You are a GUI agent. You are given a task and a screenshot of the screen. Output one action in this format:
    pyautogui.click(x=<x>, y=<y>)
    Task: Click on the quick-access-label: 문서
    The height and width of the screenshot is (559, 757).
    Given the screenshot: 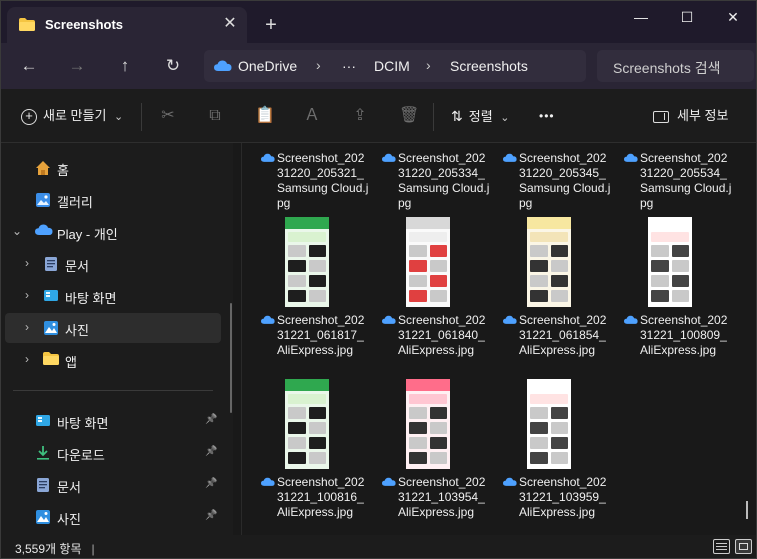 What is the action you would take?
    pyautogui.click(x=69, y=487)
    